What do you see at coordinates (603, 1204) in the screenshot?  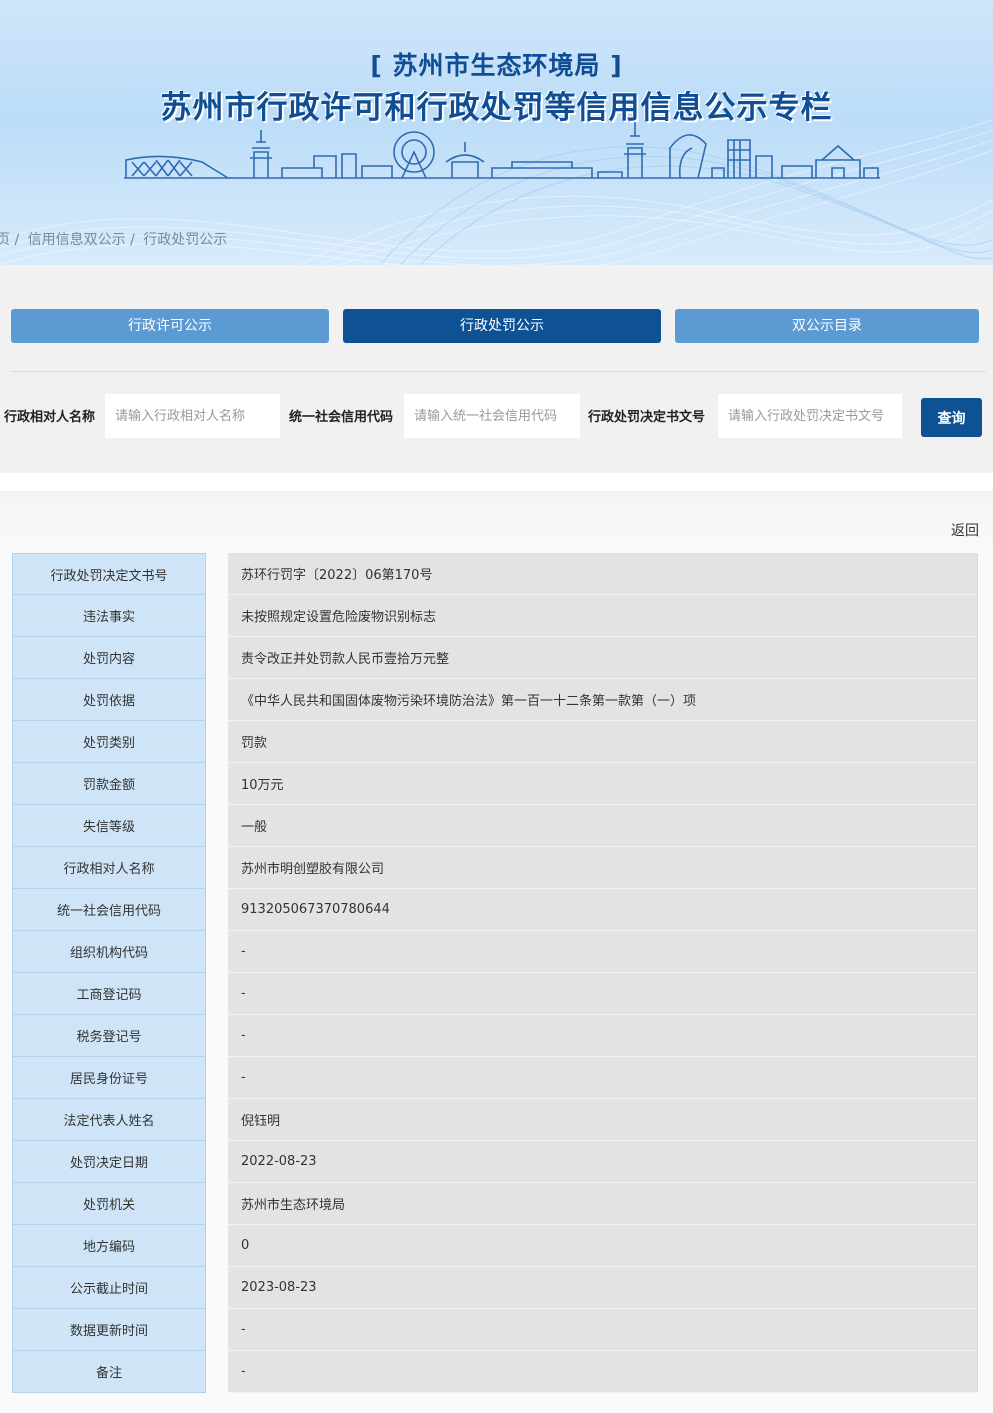 I see `row-value: 苏州市生态环境局` at bounding box center [603, 1204].